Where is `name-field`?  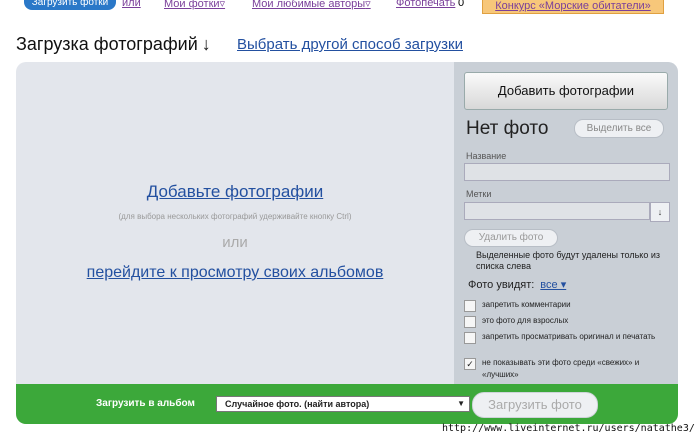
name-field is located at coordinates (567, 172).